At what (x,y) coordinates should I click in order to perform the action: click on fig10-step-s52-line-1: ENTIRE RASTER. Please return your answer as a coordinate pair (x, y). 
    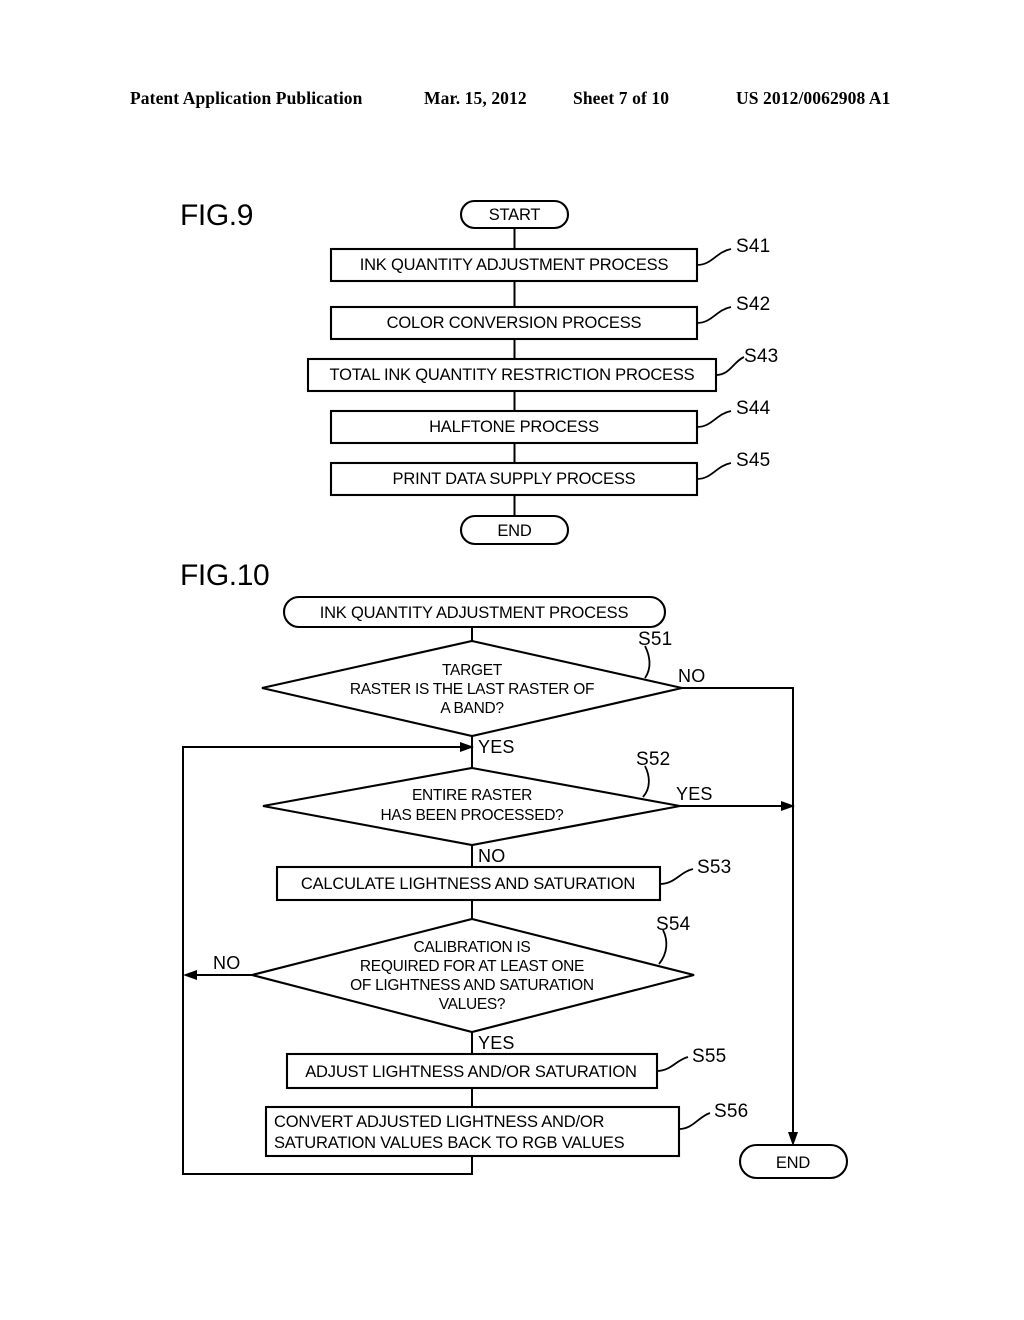
    Looking at the image, I should click on (472, 795).